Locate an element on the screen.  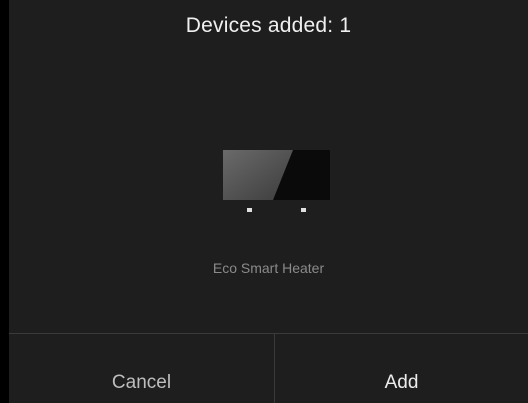
device-name: Eco Smart Heater is located at coordinates (268, 268).